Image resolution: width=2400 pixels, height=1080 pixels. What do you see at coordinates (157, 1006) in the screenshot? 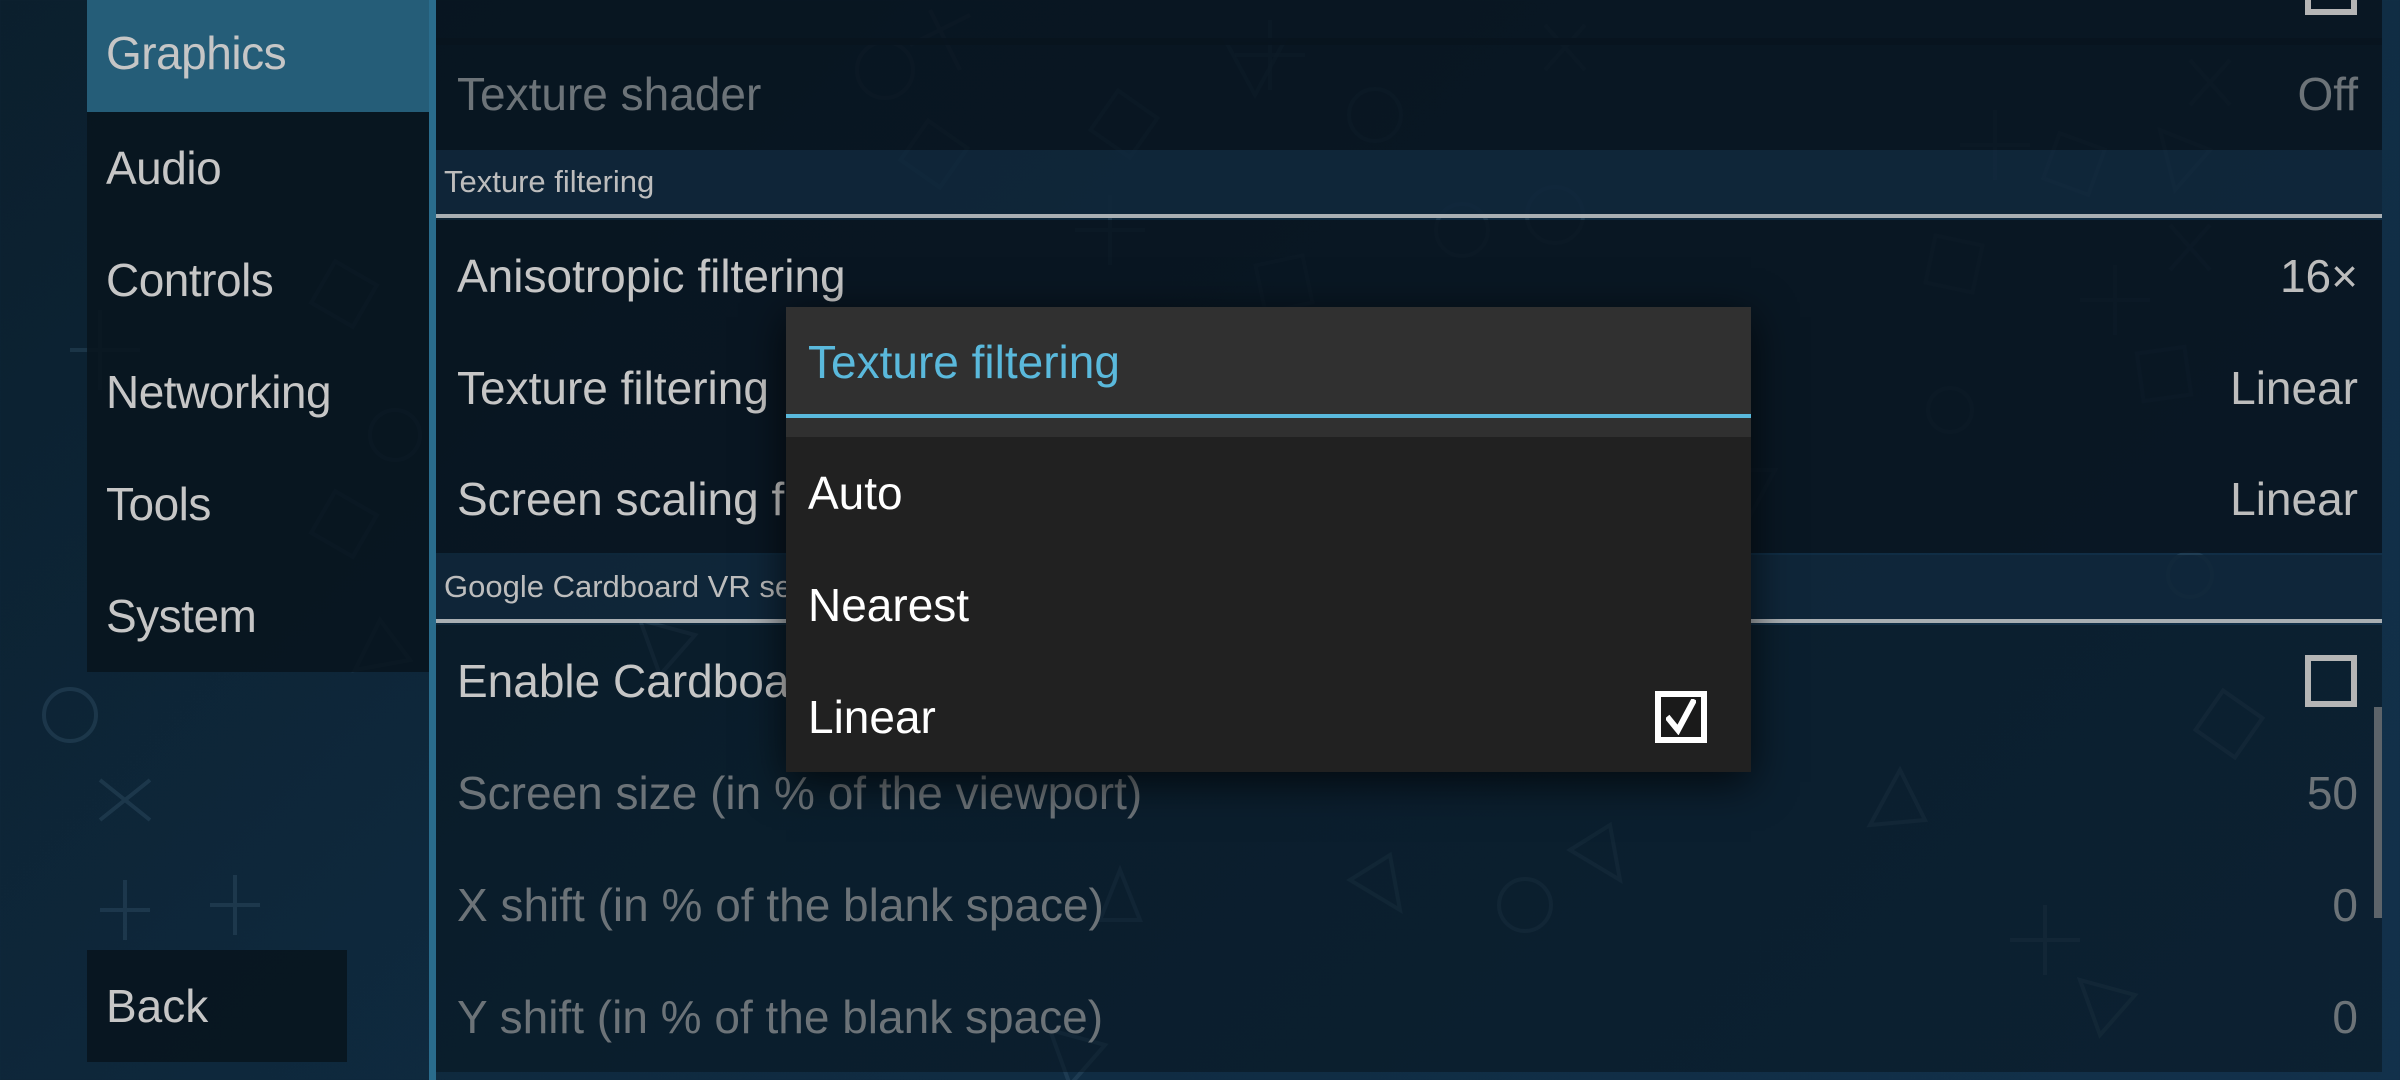
I see `back-button-label: Back` at bounding box center [157, 1006].